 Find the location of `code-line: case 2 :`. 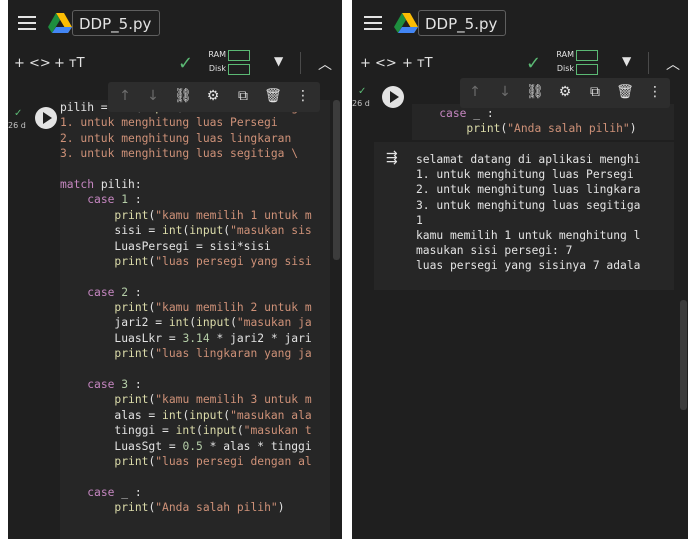

code-line: case 2 : is located at coordinates (195, 292).